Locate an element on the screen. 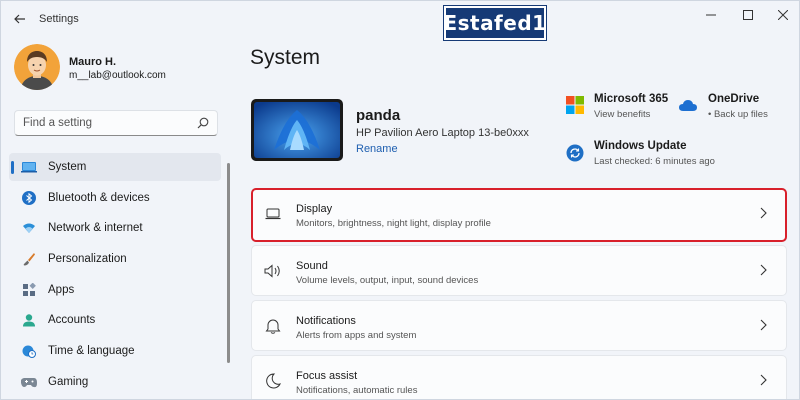  avatar is located at coordinates (37, 67).